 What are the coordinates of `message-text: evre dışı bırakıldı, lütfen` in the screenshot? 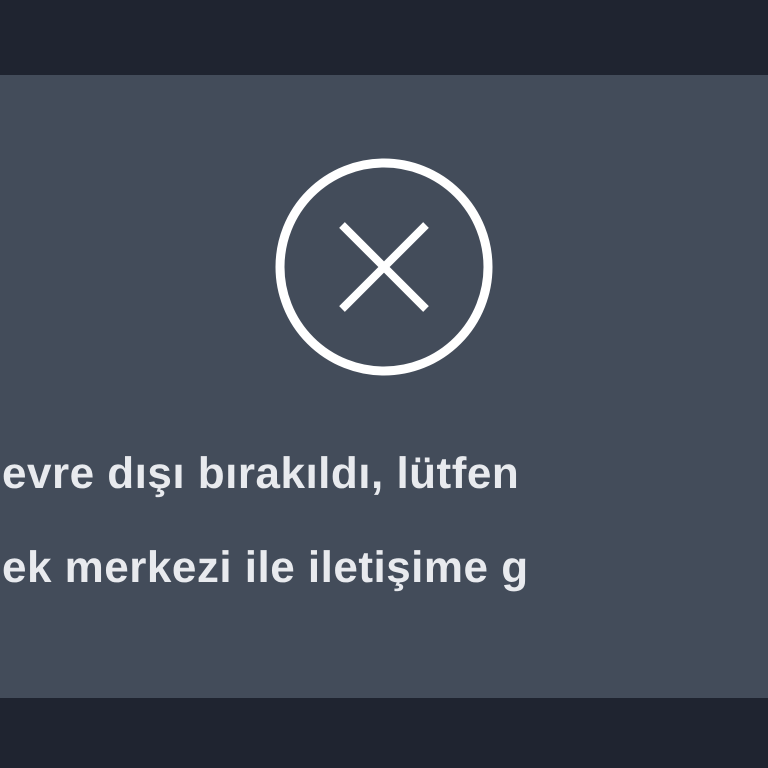 It's located at (261, 474).